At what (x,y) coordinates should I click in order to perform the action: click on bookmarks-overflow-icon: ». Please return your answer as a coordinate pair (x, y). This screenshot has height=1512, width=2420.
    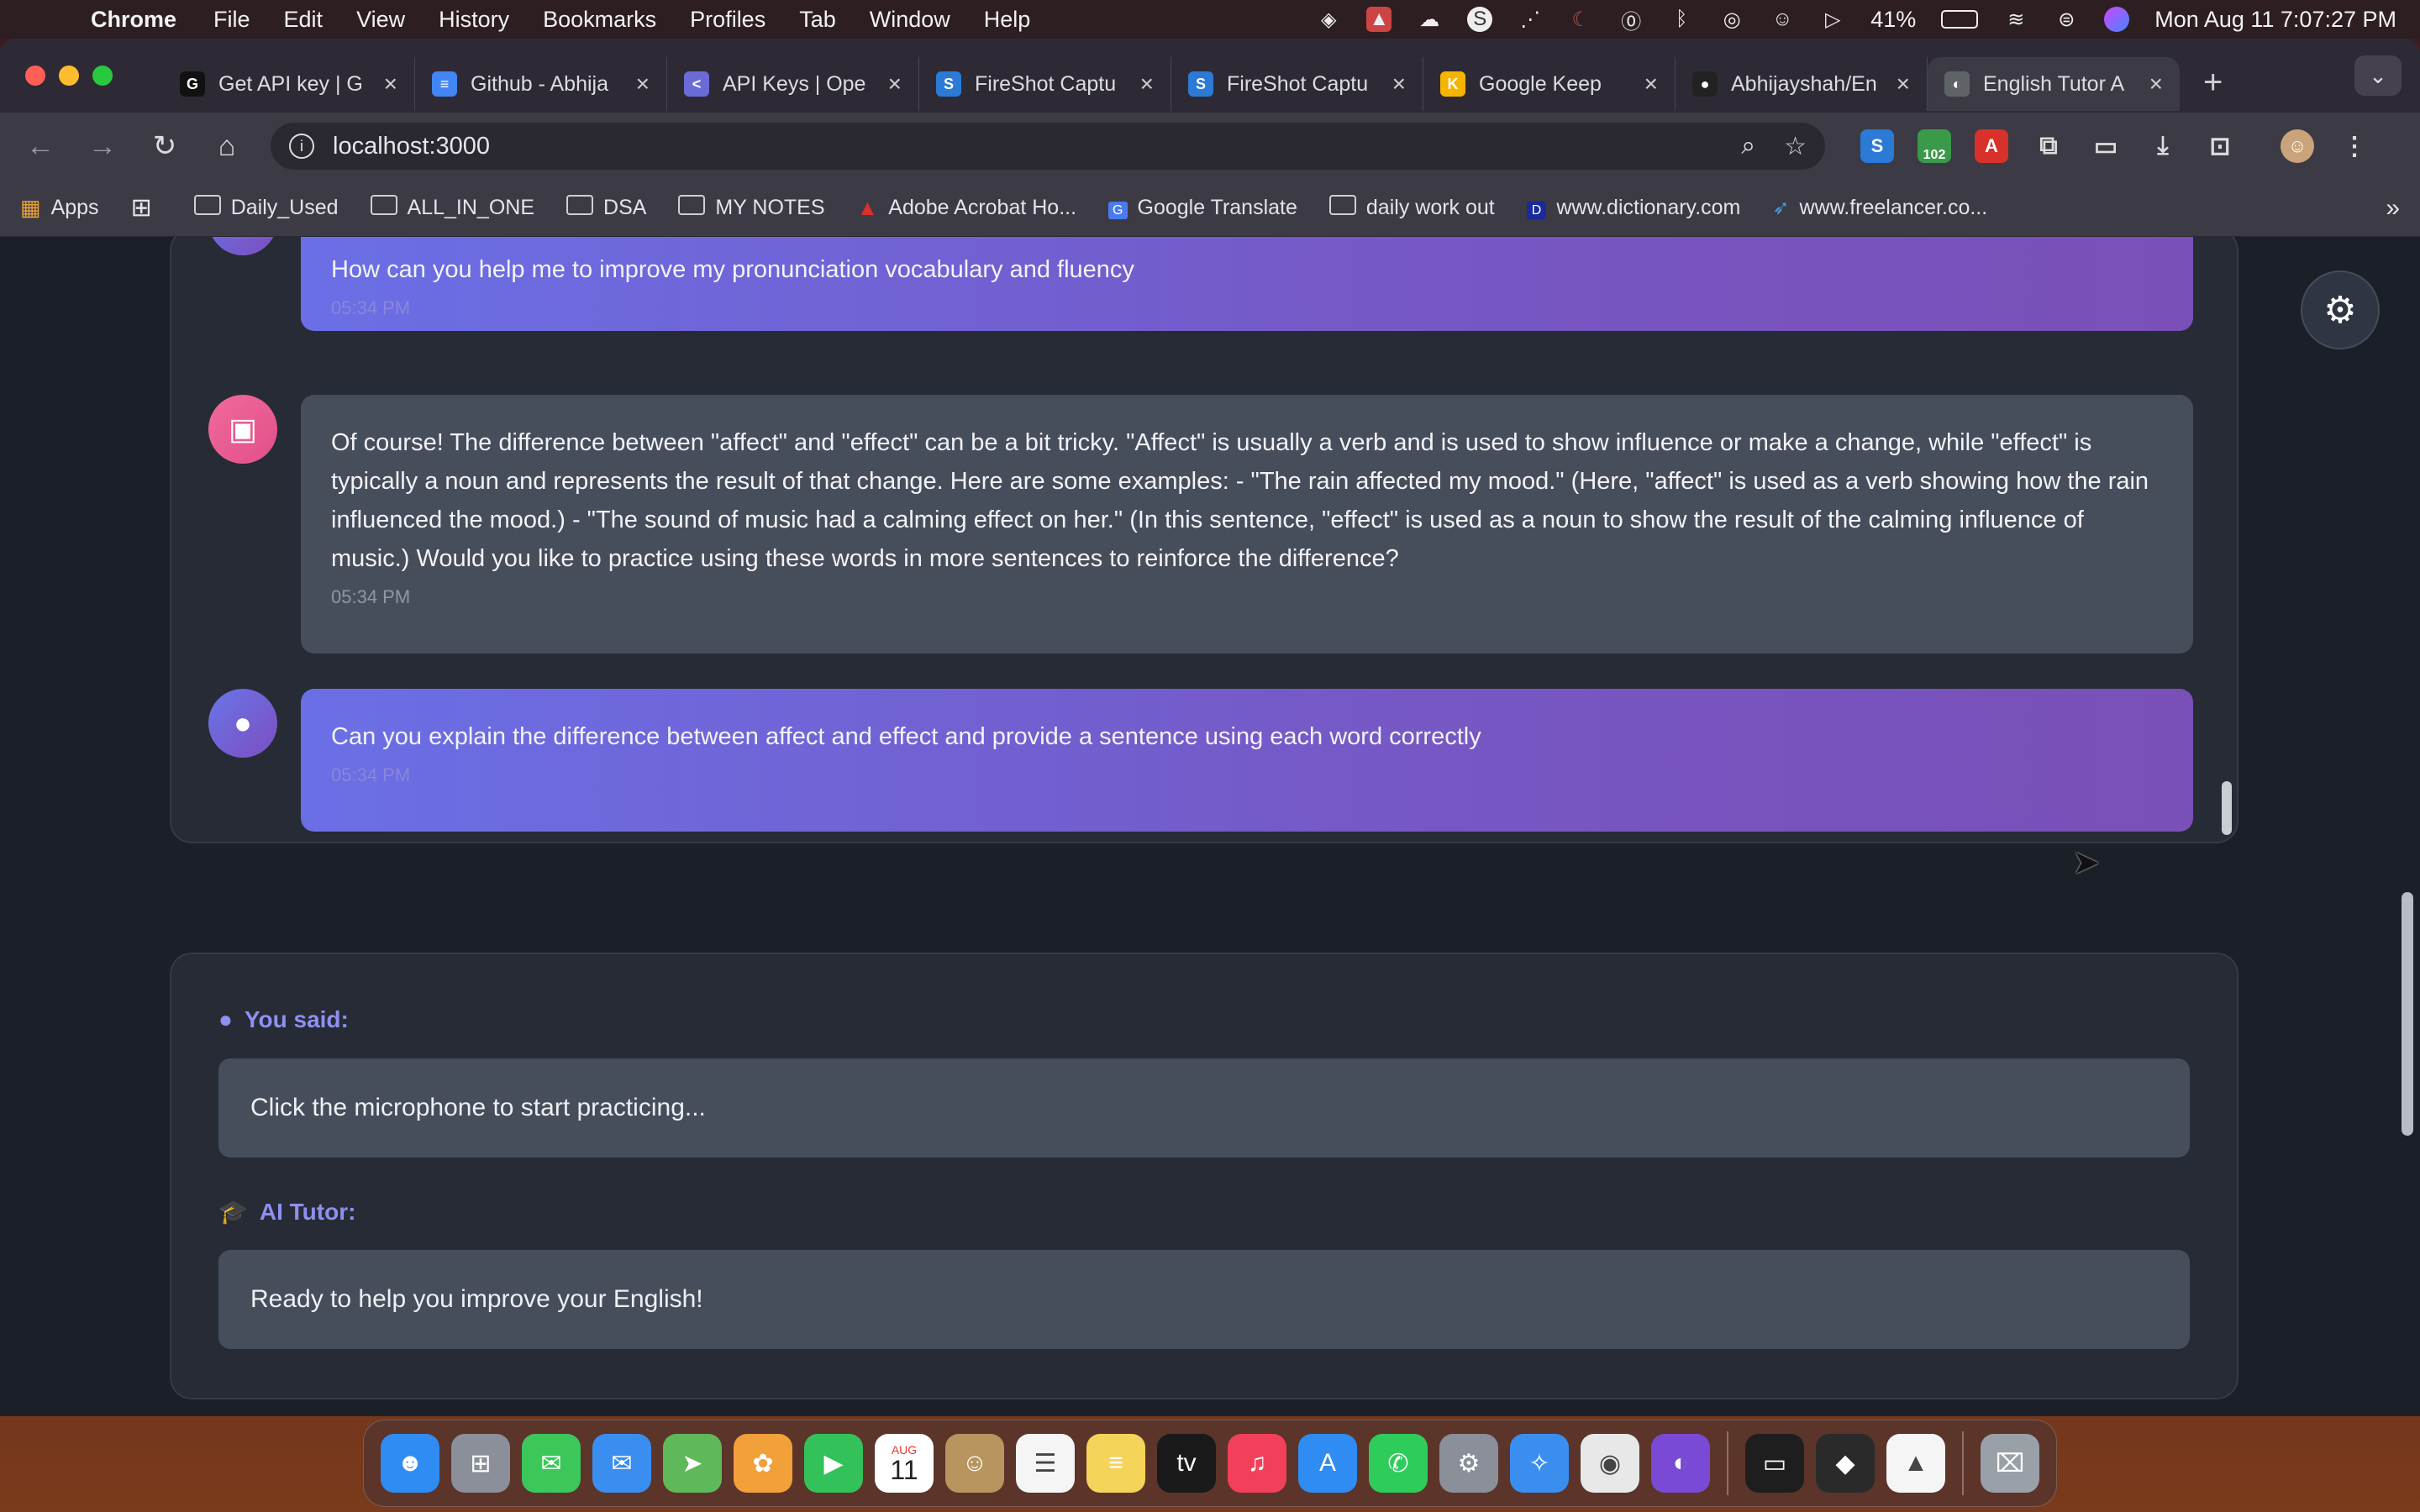
    Looking at the image, I should click on (2393, 208).